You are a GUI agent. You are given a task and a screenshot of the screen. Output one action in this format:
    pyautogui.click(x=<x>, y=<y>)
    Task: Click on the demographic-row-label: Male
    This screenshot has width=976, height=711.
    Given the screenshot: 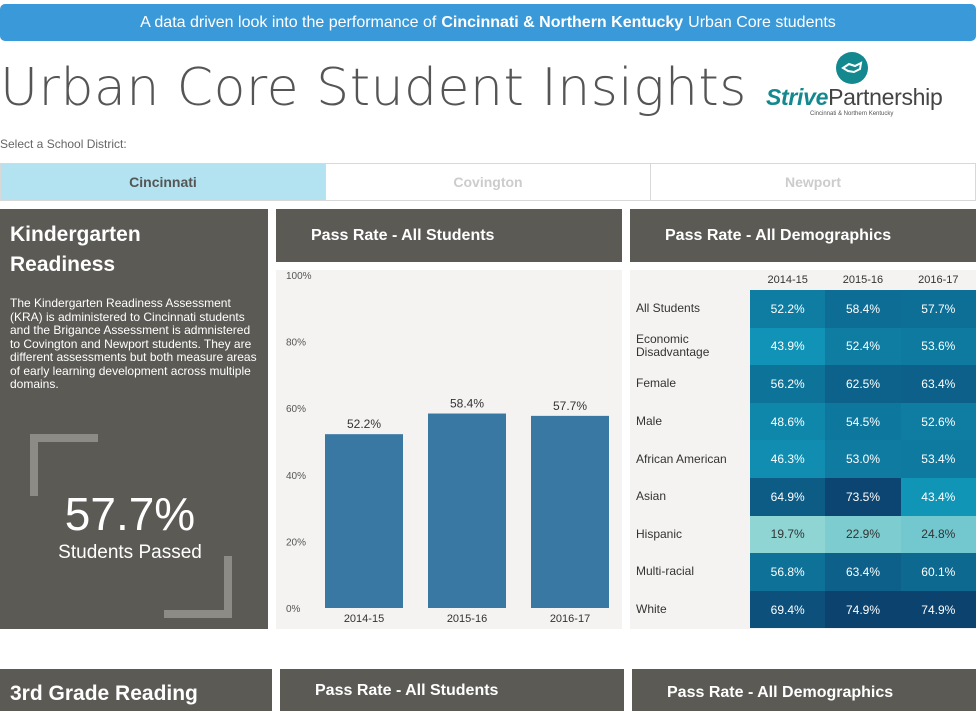 What is the action you would take?
    pyautogui.click(x=649, y=421)
    